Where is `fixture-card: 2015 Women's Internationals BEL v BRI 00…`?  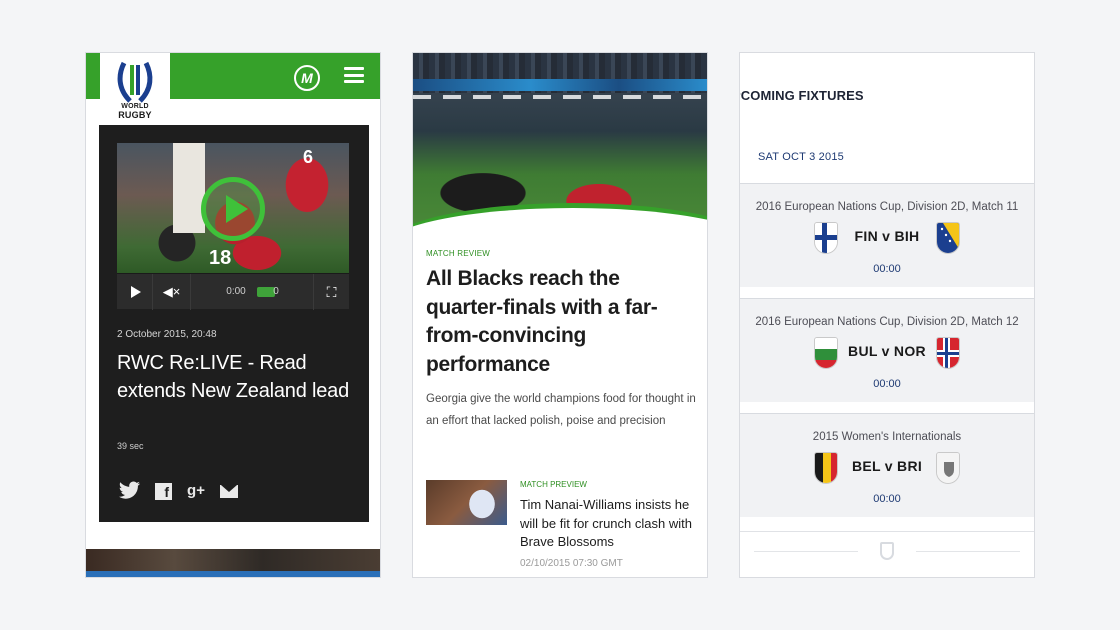
fixture-card: 2015 Women's Internationals BEL v BRI 00… is located at coordinates (887, 465).